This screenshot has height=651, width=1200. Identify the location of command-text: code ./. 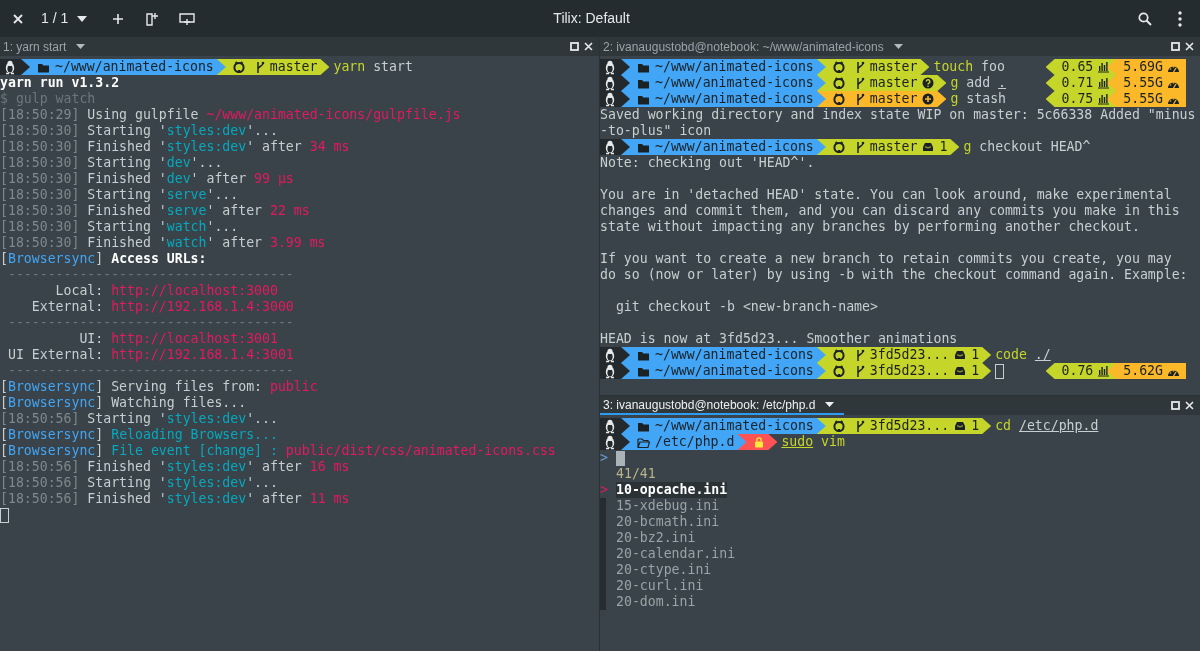
(1023, 355).